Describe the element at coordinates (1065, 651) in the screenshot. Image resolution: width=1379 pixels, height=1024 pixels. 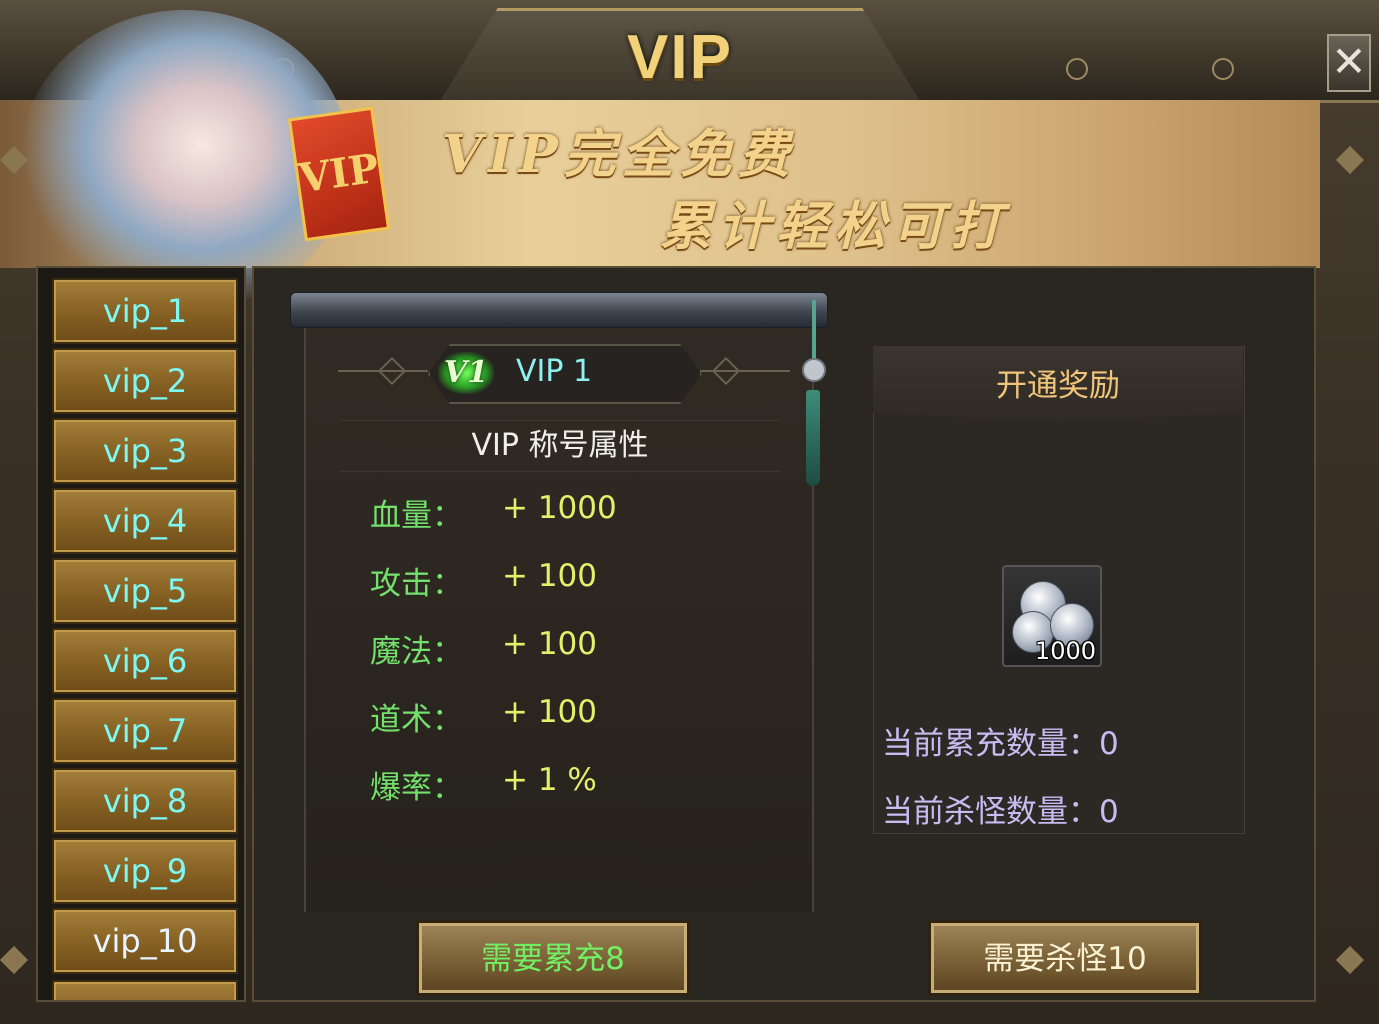
I see `reward-item-count: 1000` at that location.